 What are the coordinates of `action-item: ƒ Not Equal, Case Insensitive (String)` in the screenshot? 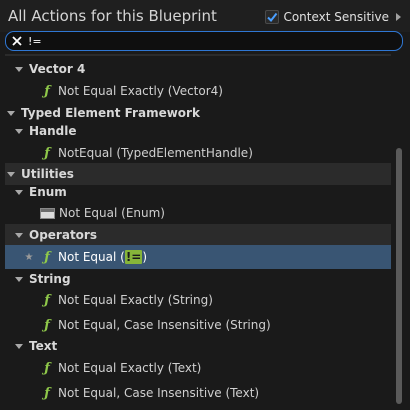 It's located at (198, 325).